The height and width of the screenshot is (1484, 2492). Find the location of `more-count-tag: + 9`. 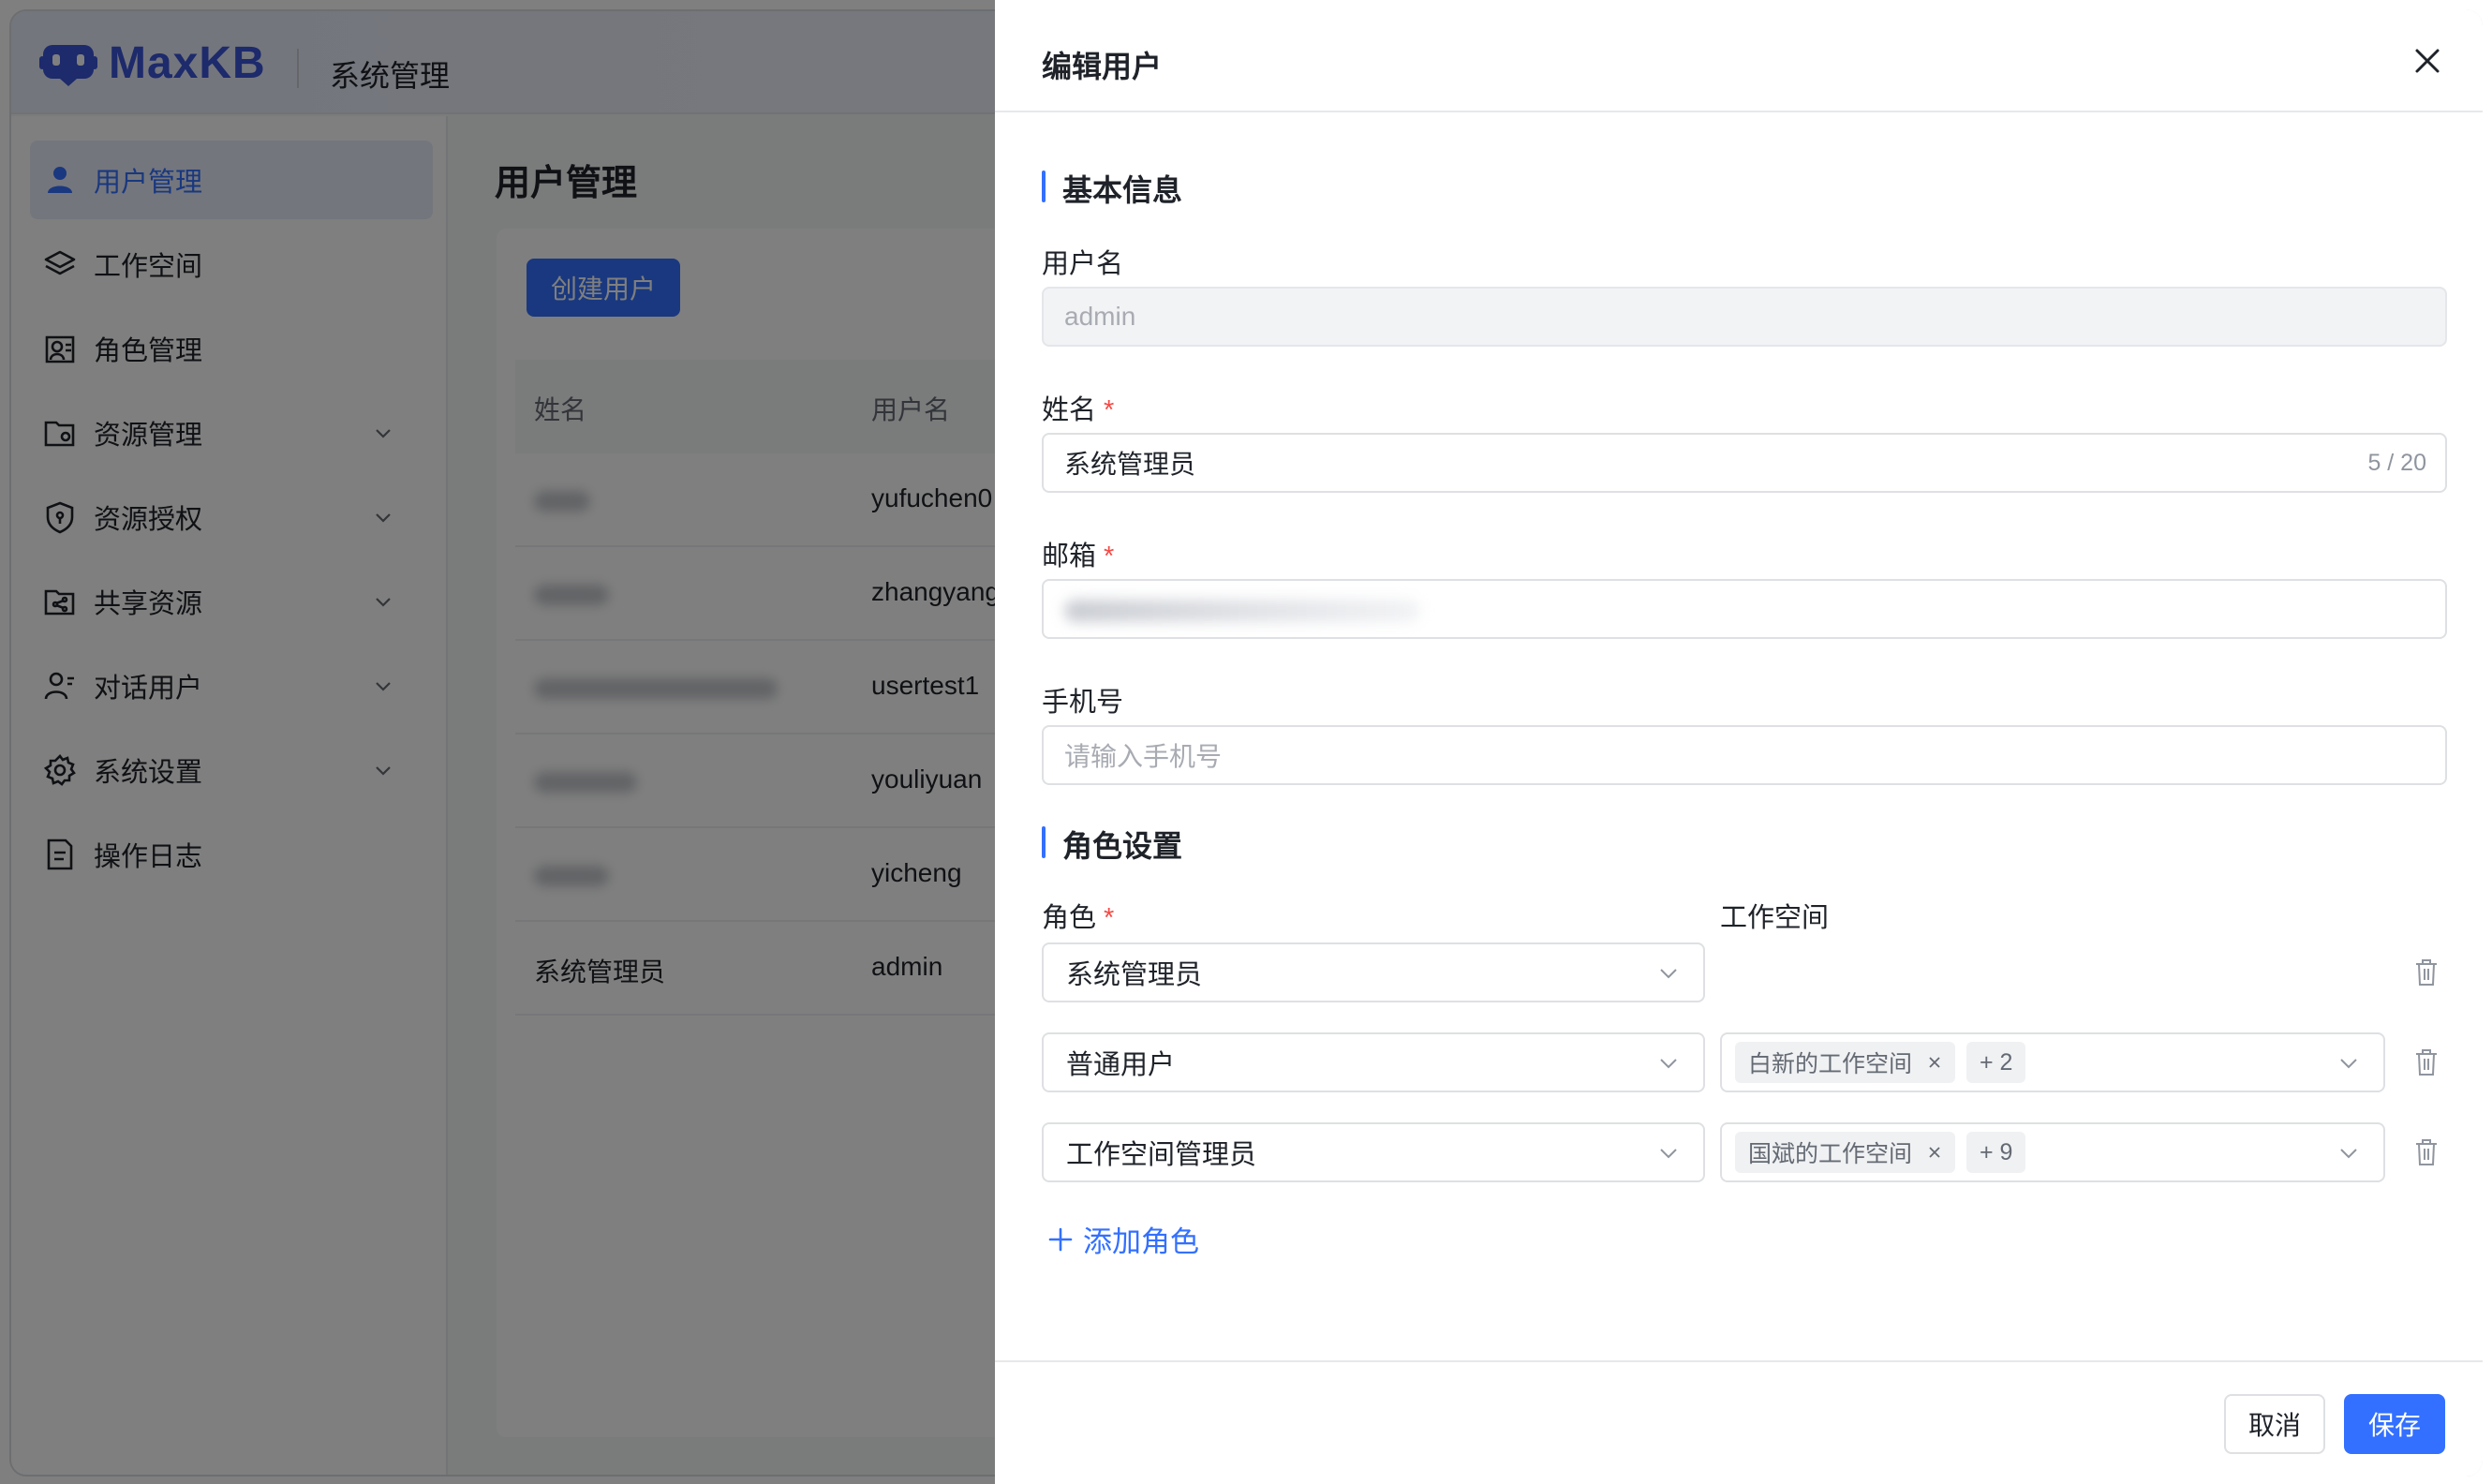

more-count-tag: + 9 is located at coordinates (1996, 1152).